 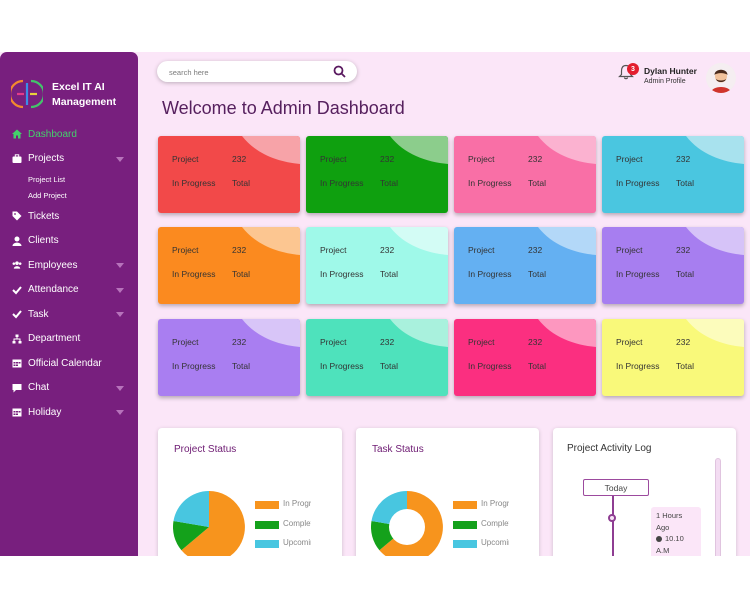 What do you see at coordinates (244, 72) in the screenshot?
I see `search-input` at bounding box center [244, 72].